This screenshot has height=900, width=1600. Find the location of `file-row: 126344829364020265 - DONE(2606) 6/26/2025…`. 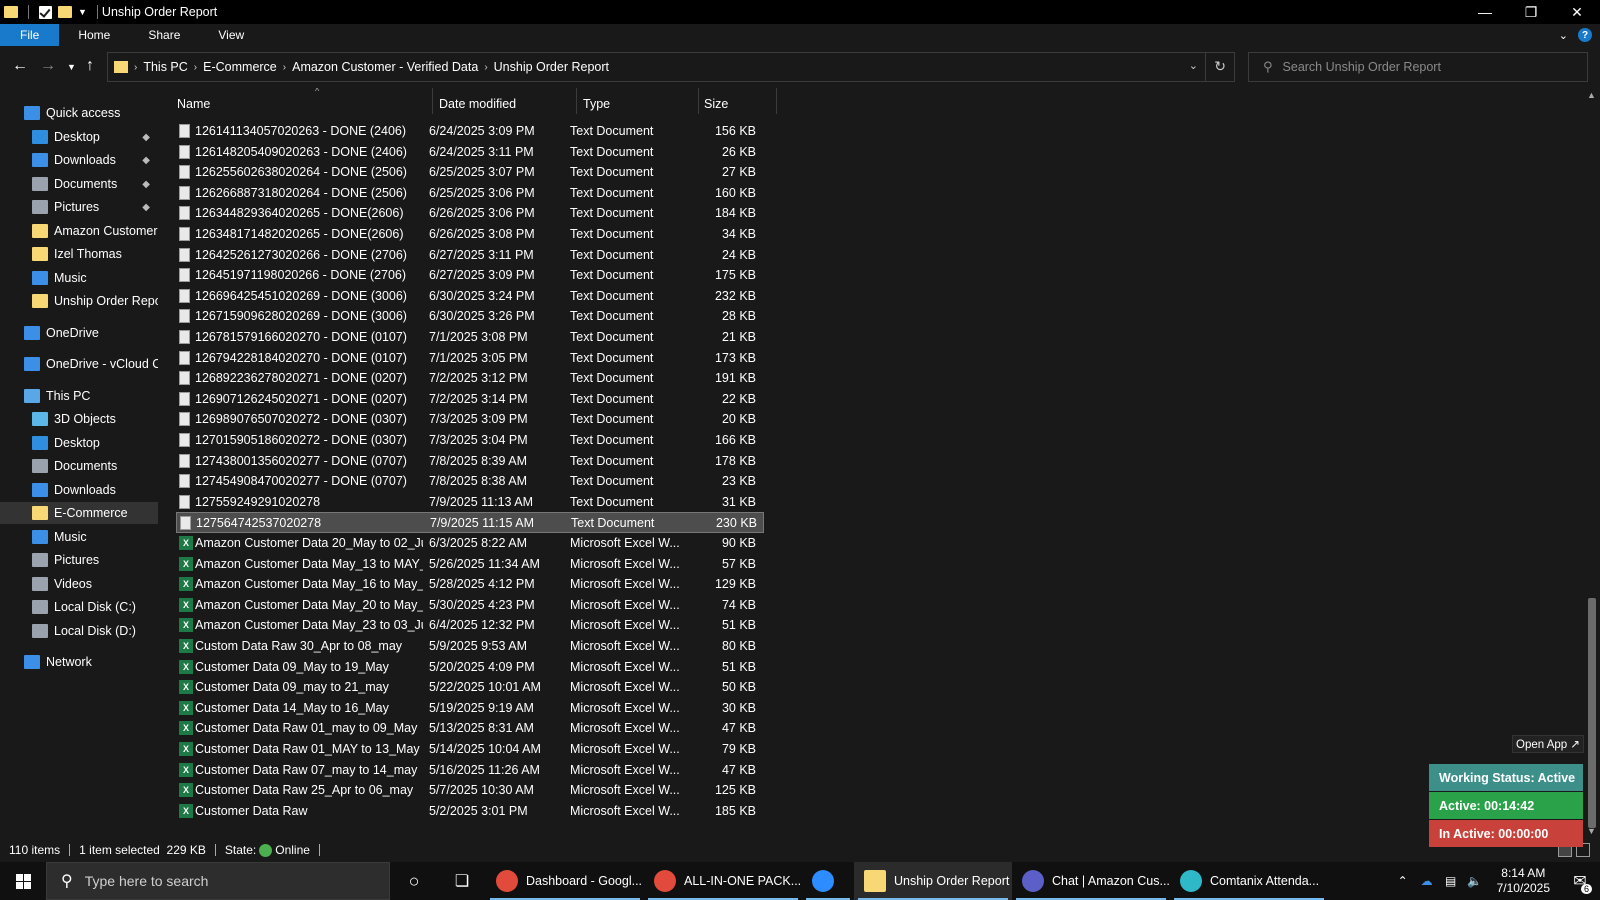

file-row: 126344829364020265 - DONE(2606) 6/26/2025… is located at coordinates (470, 213).